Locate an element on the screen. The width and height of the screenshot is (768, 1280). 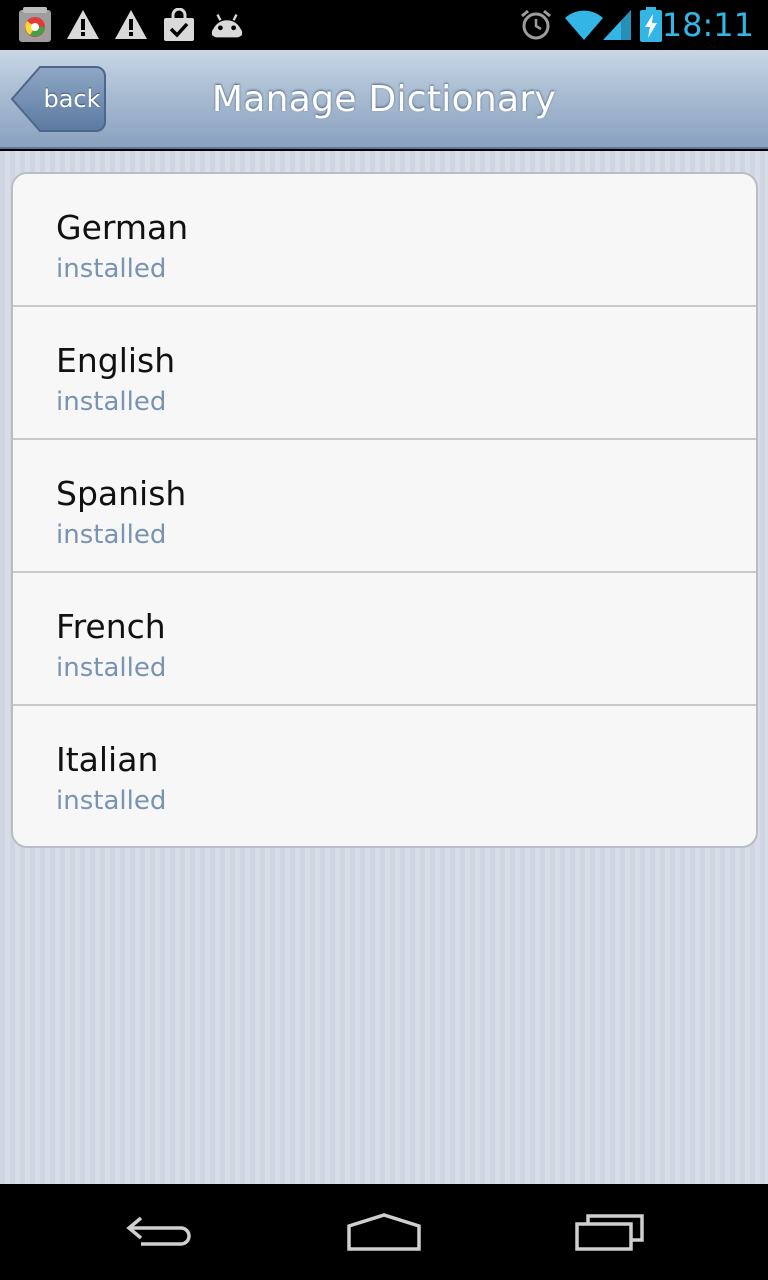
shopping-bag-icon is located at coordinates (179, 25).